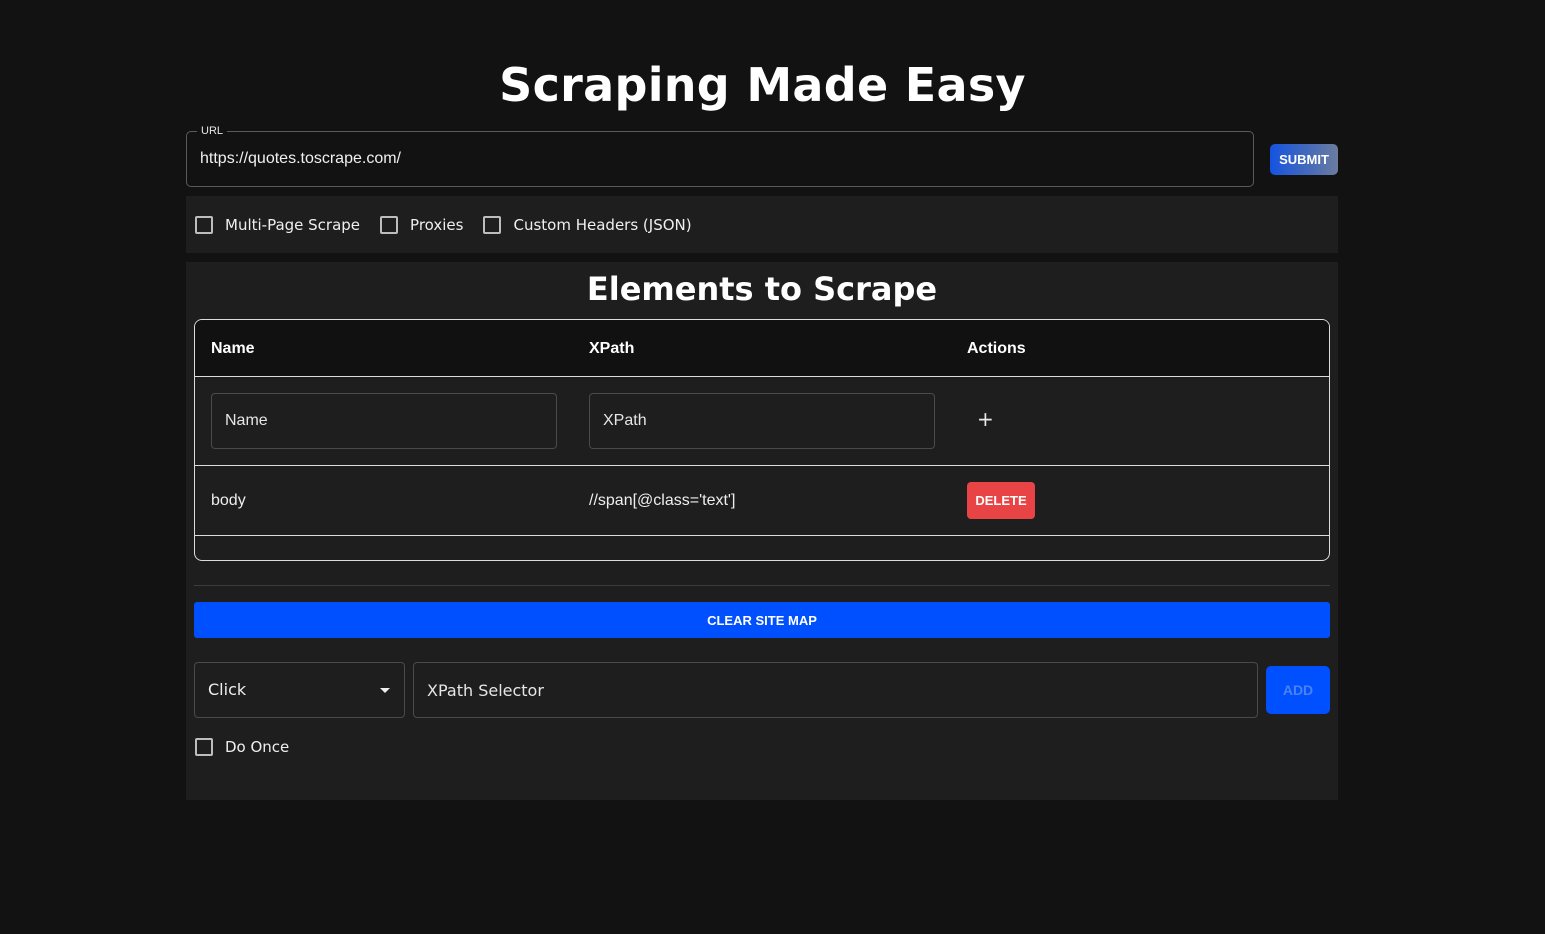 This screenshot has height=934, width=1545. I want to click on add-element-icon: +, so click(985, 419).